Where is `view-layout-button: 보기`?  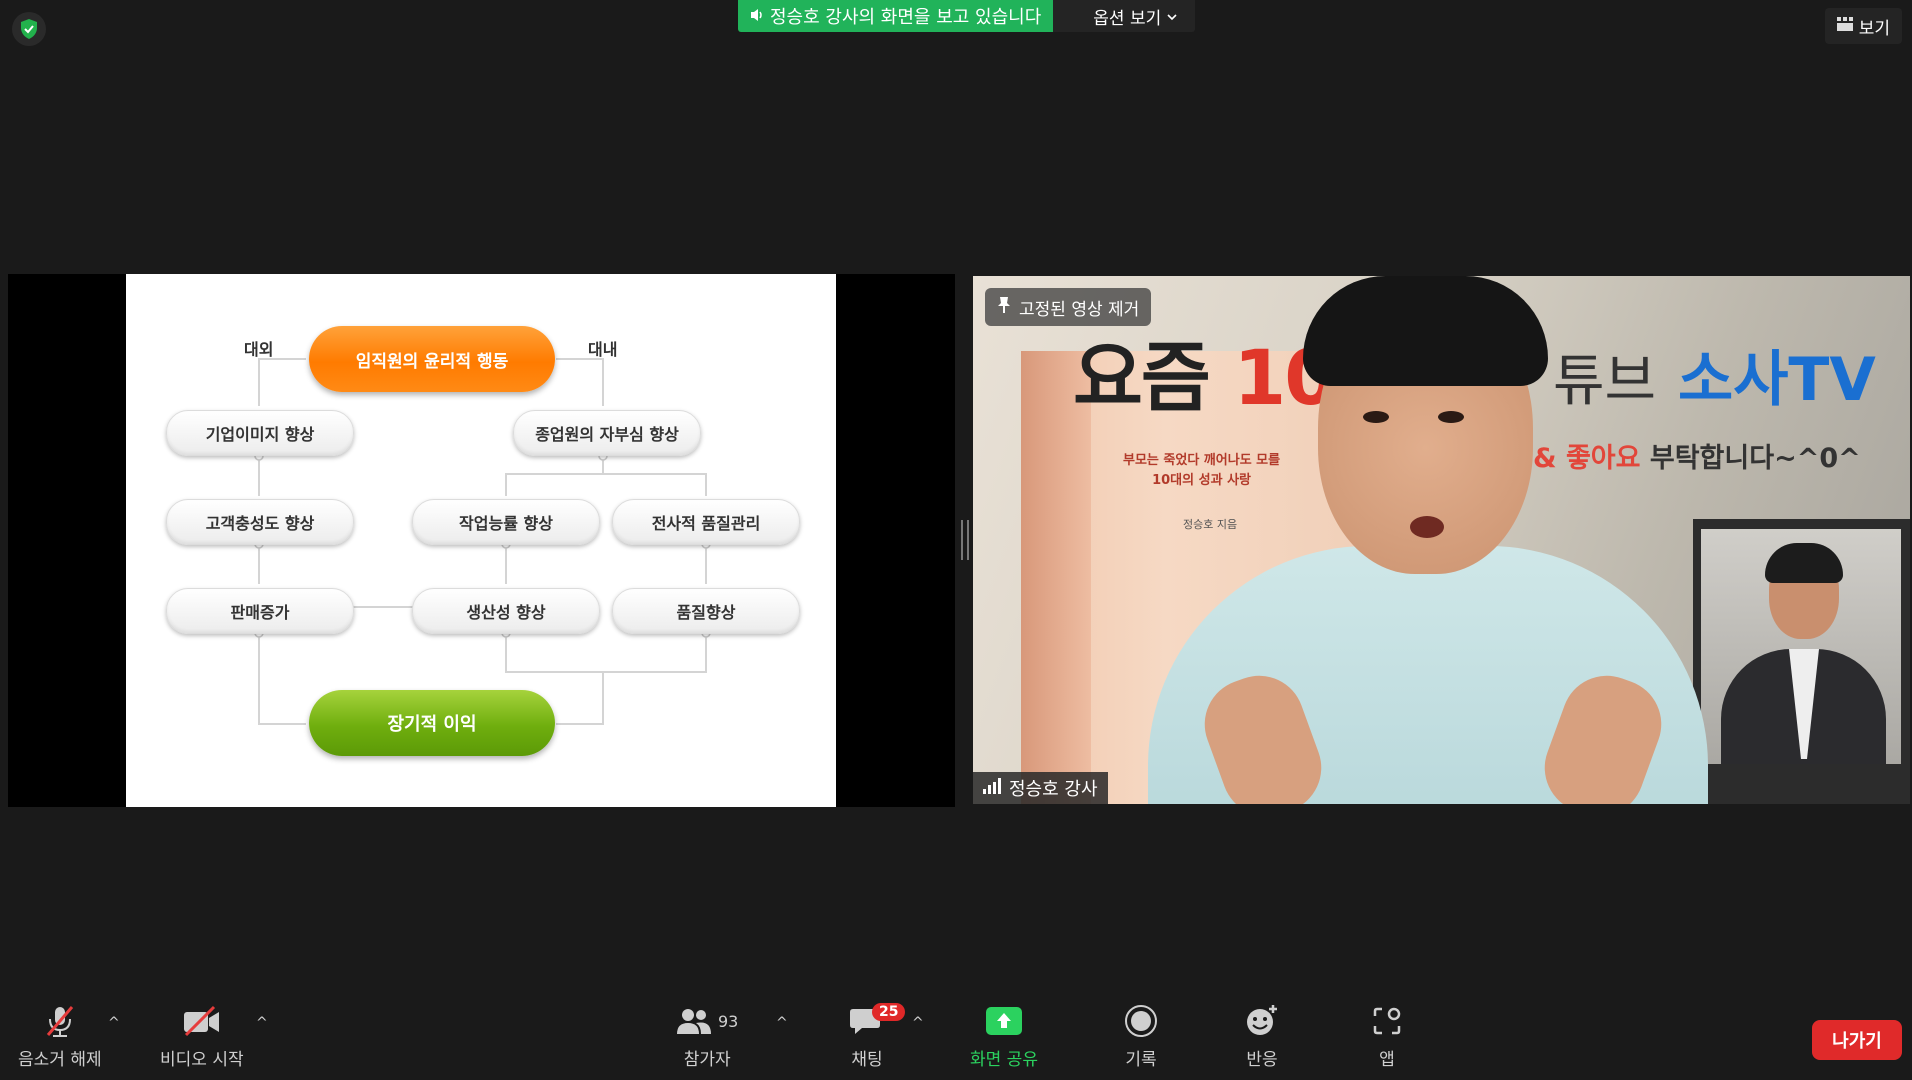 view-layout-button: 보기 is located at coordinates (1863, 26).